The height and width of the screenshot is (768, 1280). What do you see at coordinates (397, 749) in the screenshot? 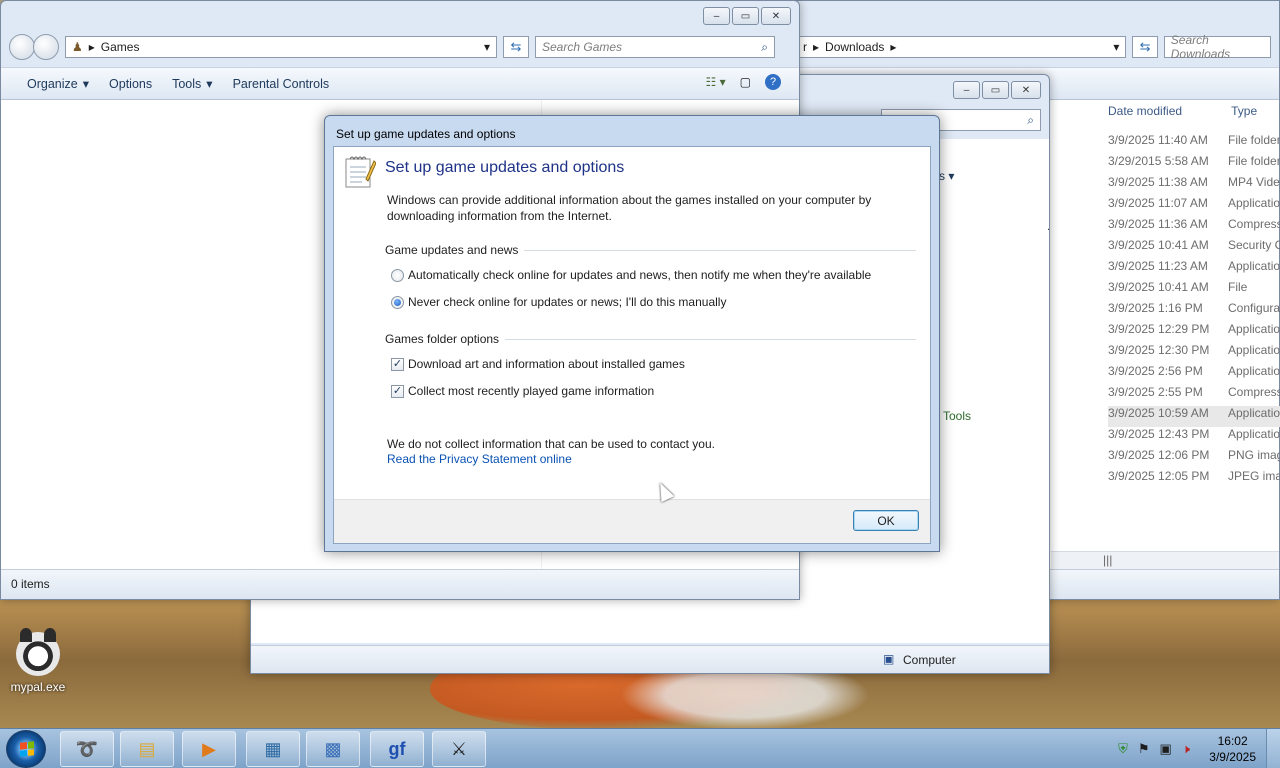
I see `taskbar-app-gf: gf` at bounding box center [397, 749].